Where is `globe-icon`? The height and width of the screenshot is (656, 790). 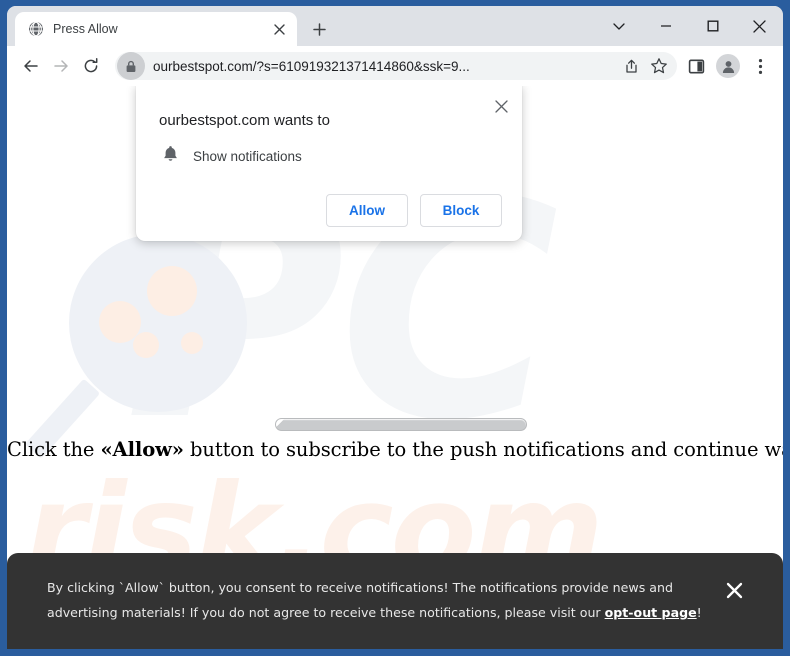
globe-icon is located at coordinates (35, 29).